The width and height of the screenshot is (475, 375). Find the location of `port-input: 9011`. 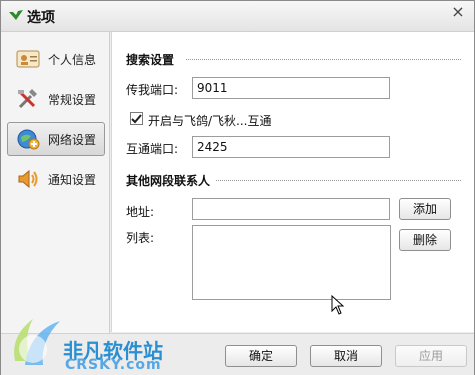

port-input: 9011 is located at coordinates (291, 88).